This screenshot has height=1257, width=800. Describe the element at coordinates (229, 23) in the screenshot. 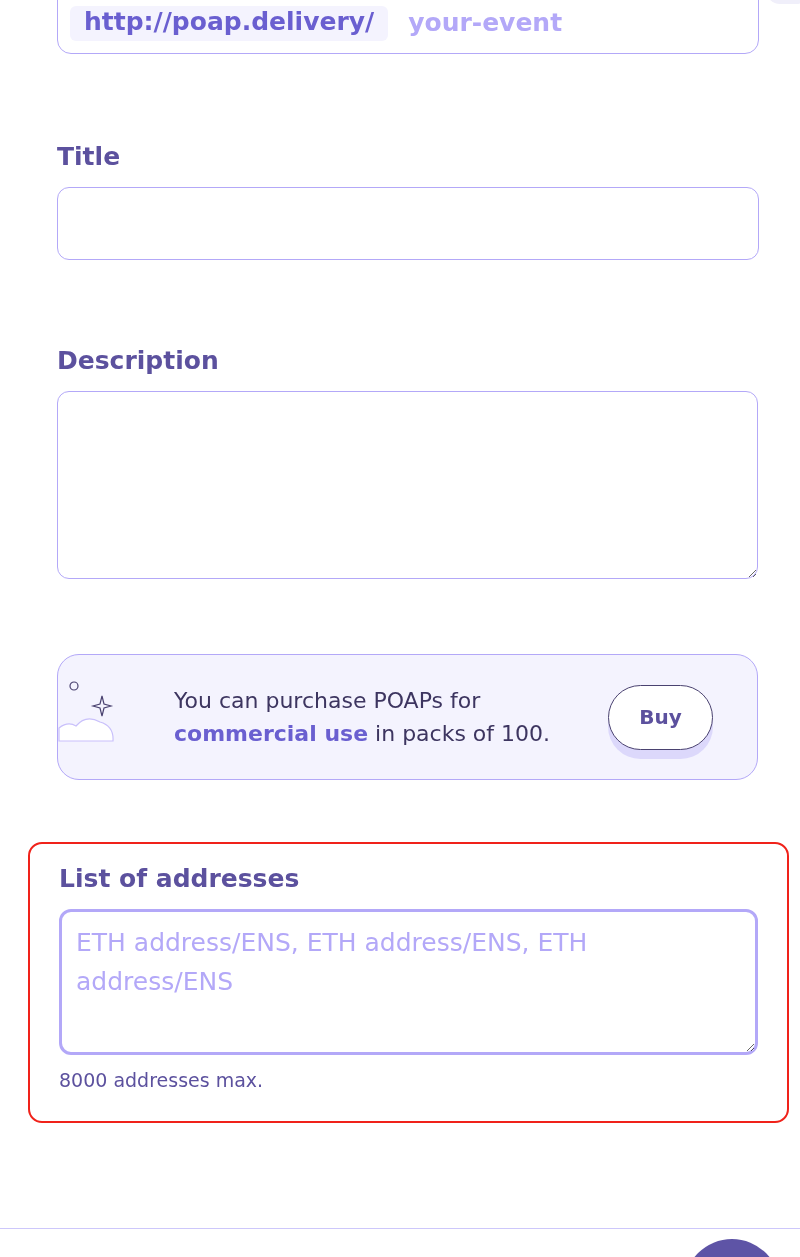

I see `url-prefix: http://poap.delivery/` at that location.